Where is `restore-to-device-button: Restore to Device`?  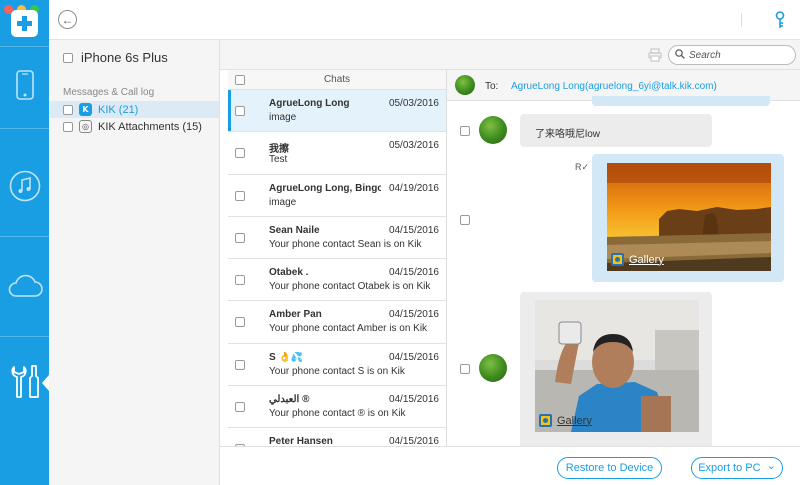 restore-to-device-button: Restore to Device is located at coordinates (609, 468).